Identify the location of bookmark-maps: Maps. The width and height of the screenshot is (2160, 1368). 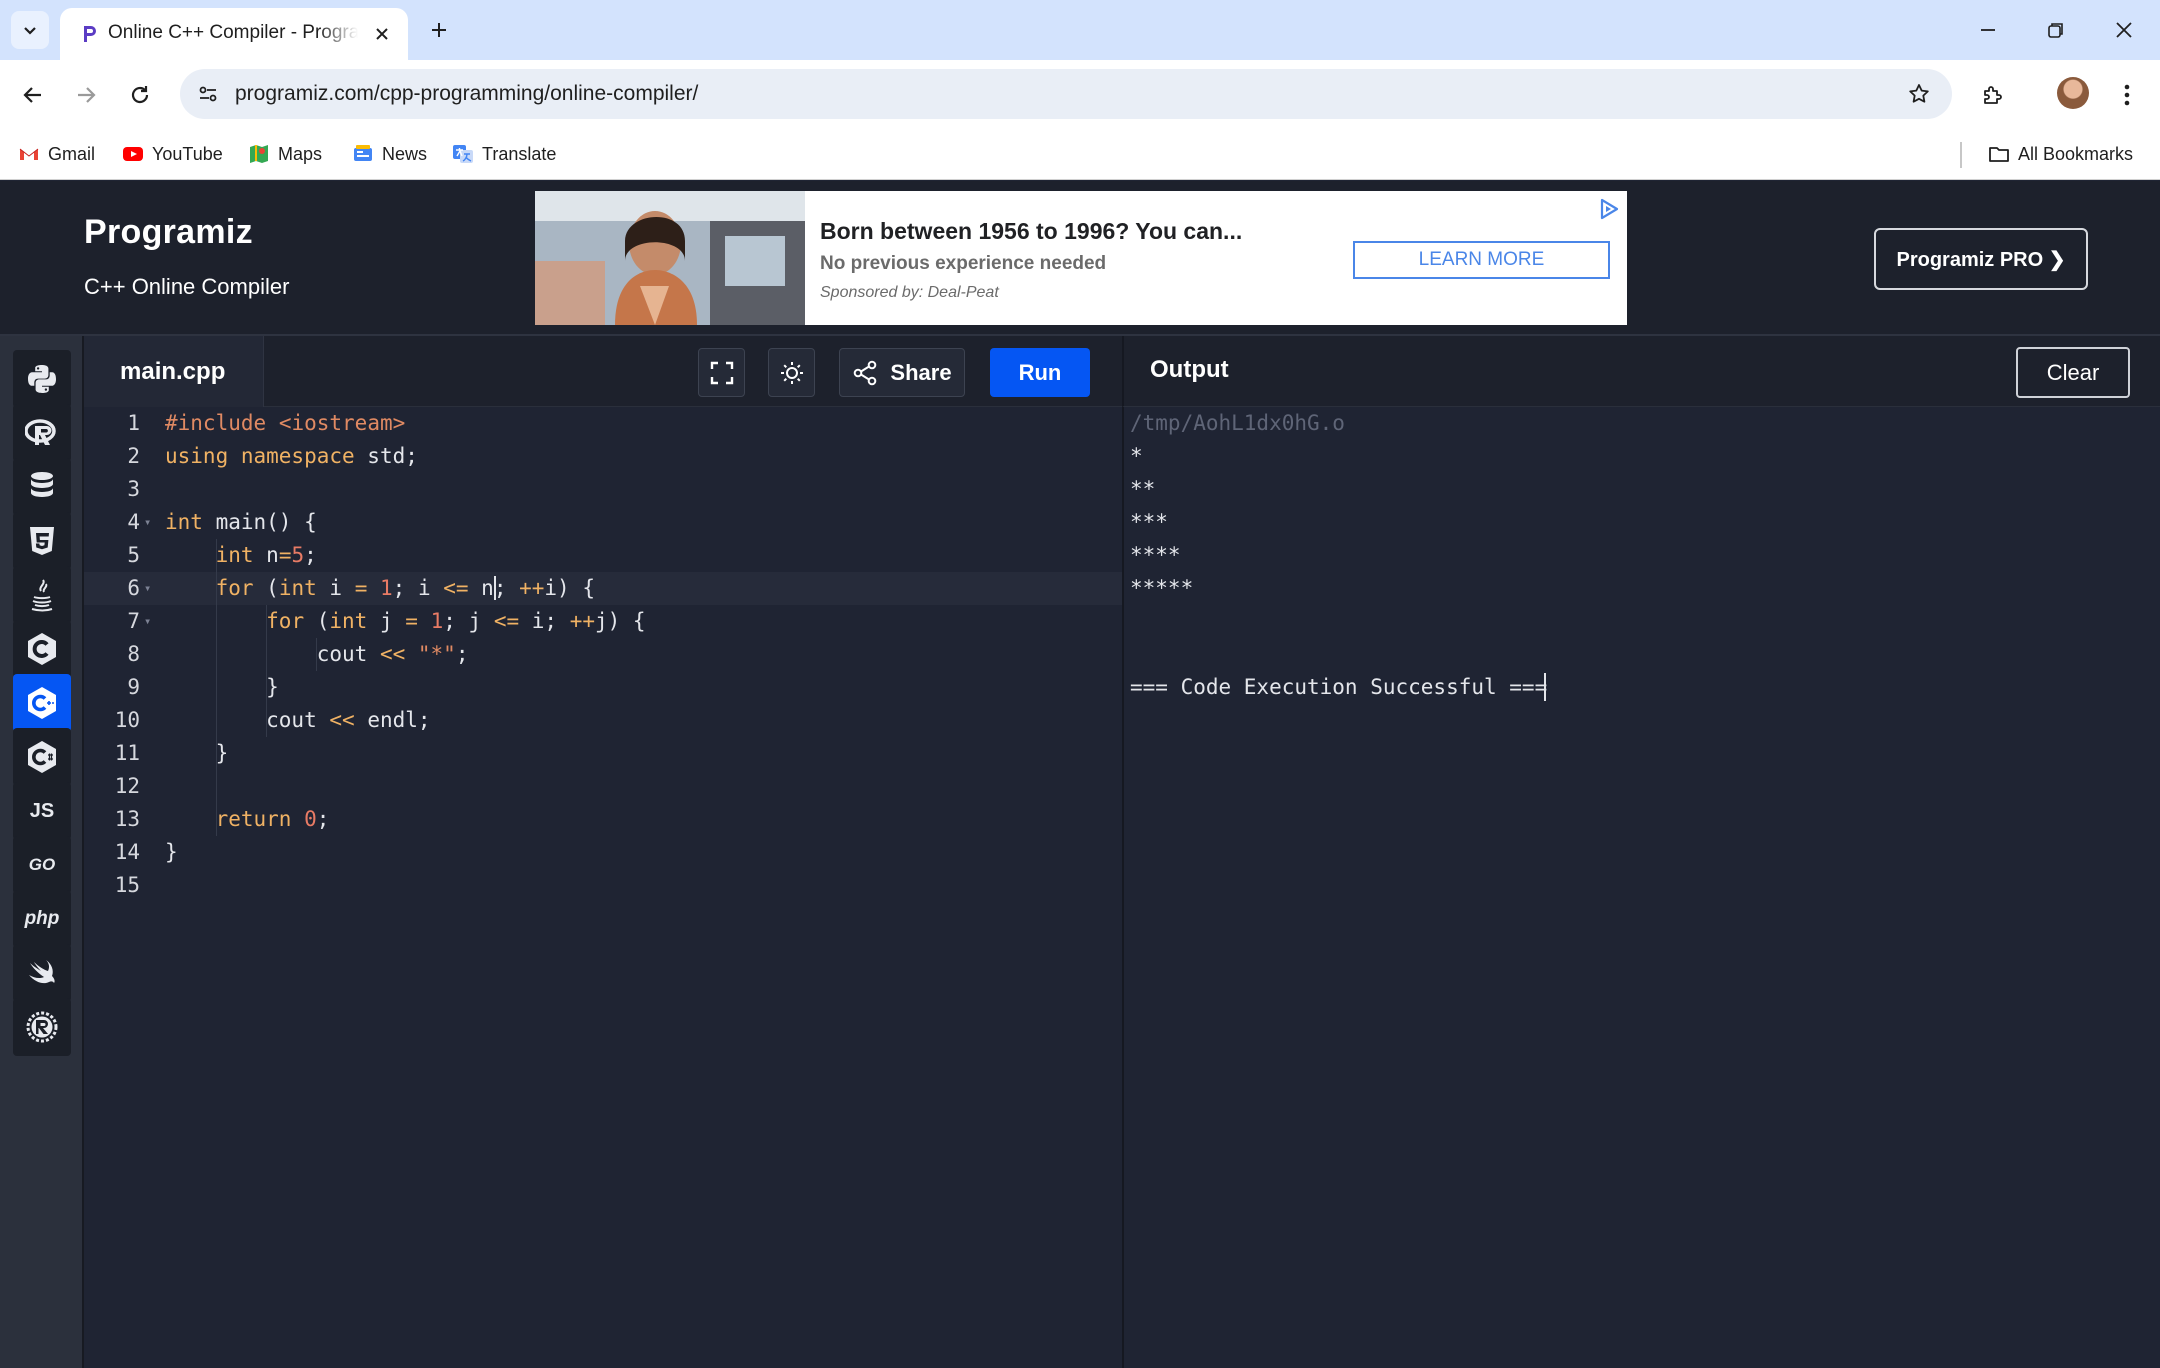
(285, 154).